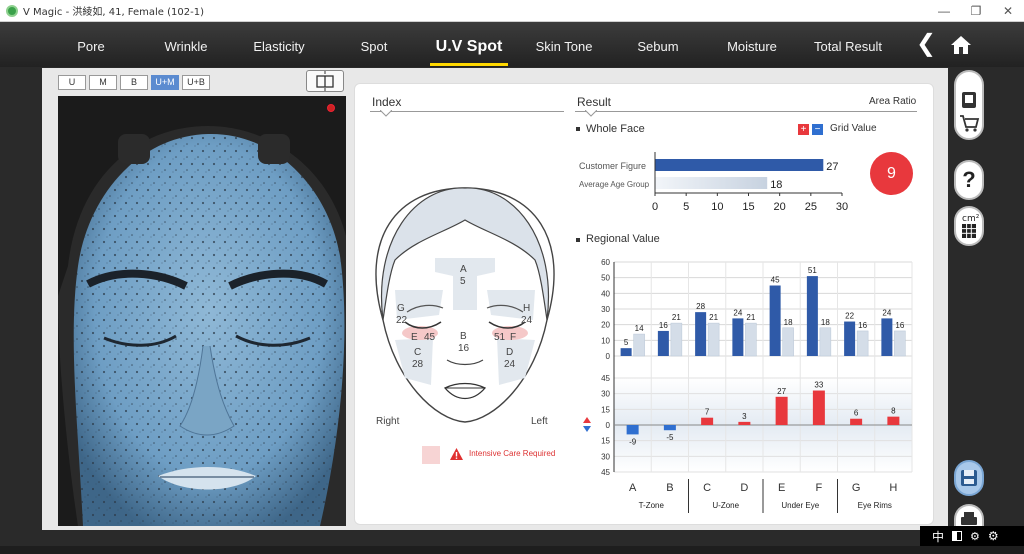  I want to click on save-icon, so click(969, 478).